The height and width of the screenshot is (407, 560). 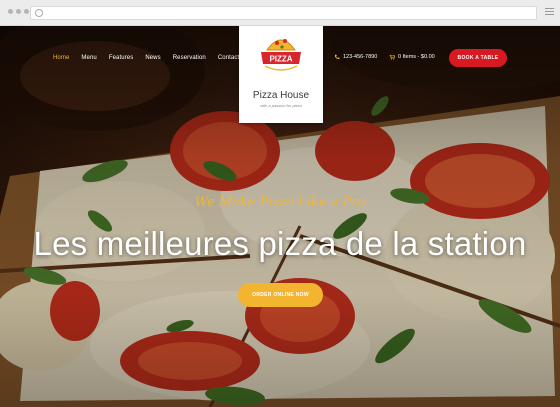 What do you see at coordinates (281, 105) in the screenshot?
I see `logo-tagline: with a passion for pizza` at bounding box center [281, 105].